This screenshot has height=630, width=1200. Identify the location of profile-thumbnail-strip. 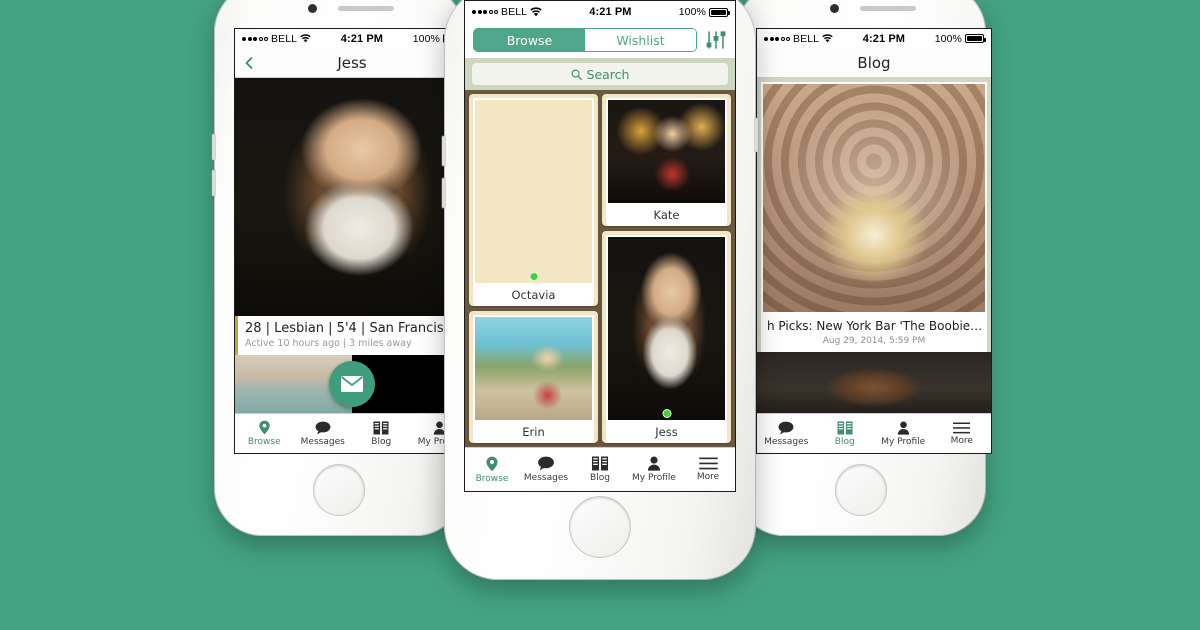
(352, 384).